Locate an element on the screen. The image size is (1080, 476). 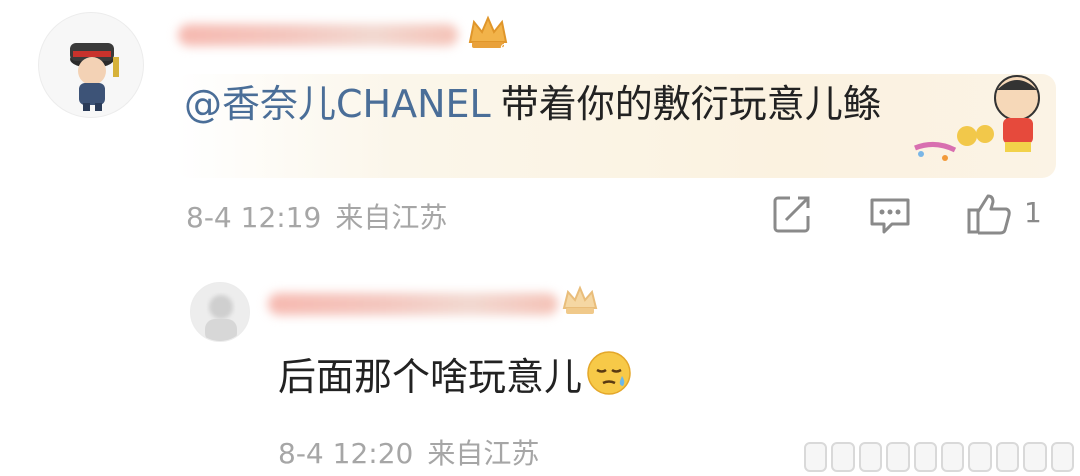
crown-badge-icon is located at coordinates (580, 299).